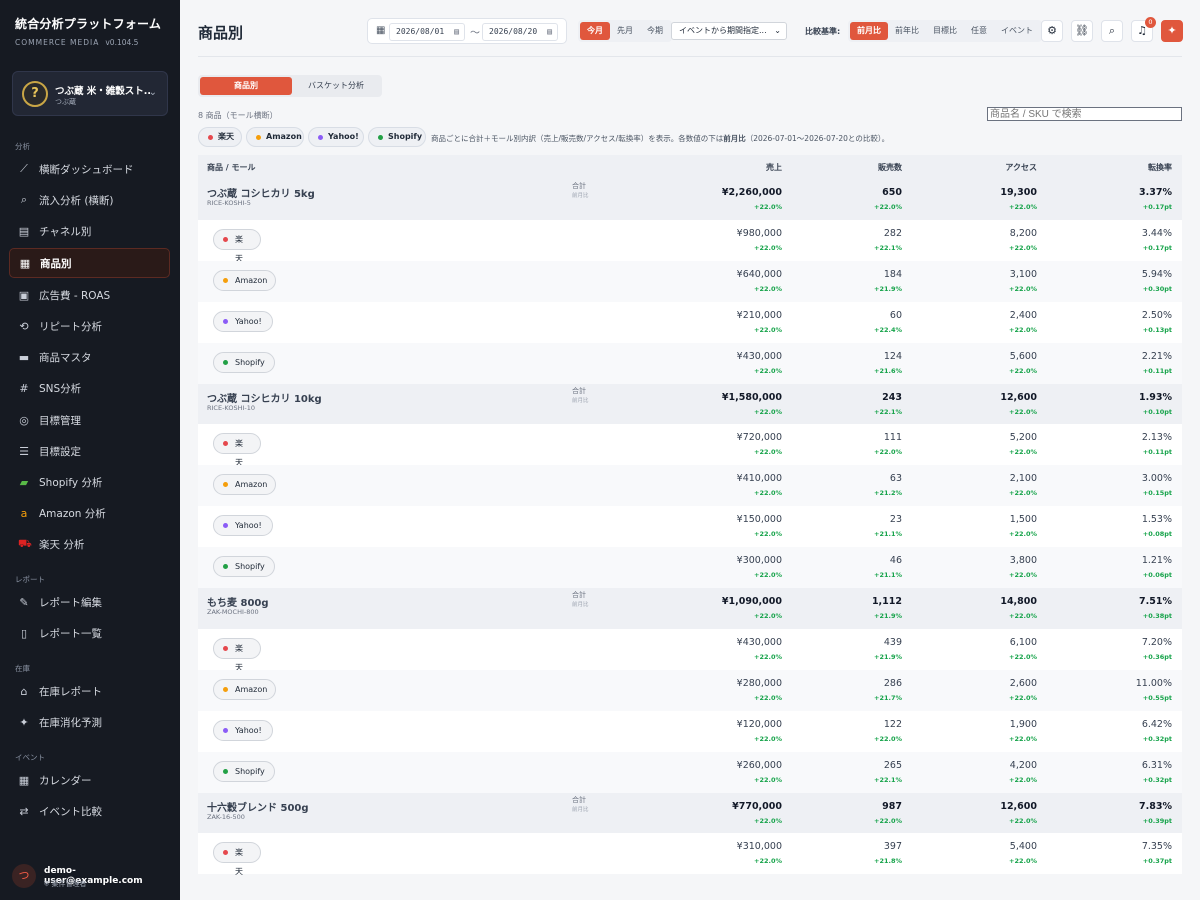  Describe the element at coordinates (89, 544) in the screenshot. I see `sidebar-item-12: ⛟ 楽天 分析` at that location.